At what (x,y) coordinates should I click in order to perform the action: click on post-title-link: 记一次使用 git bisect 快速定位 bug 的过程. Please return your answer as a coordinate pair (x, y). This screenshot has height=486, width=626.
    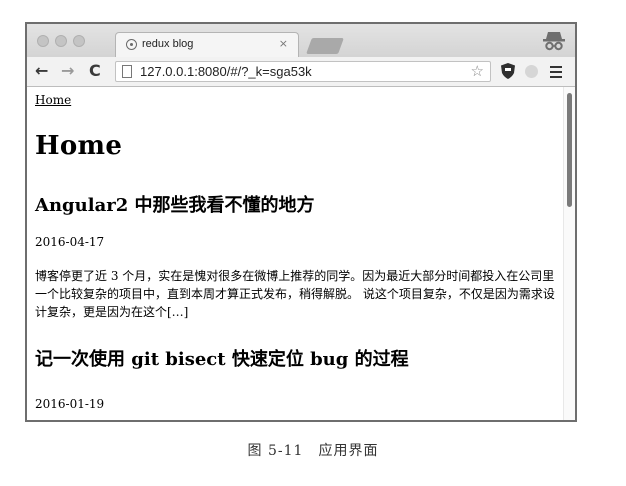
    Looking at the image, I should click on (222, 358).